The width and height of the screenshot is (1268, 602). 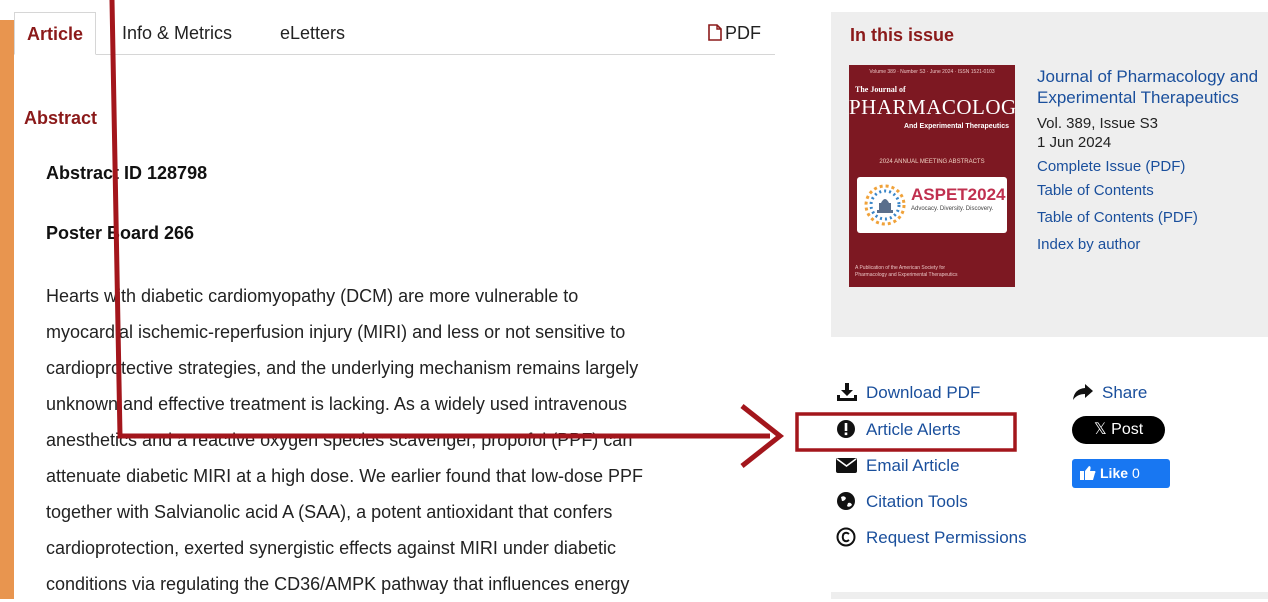 I want to click on x-post-button: 𝕏 Post, so click(x=1118, y=430).